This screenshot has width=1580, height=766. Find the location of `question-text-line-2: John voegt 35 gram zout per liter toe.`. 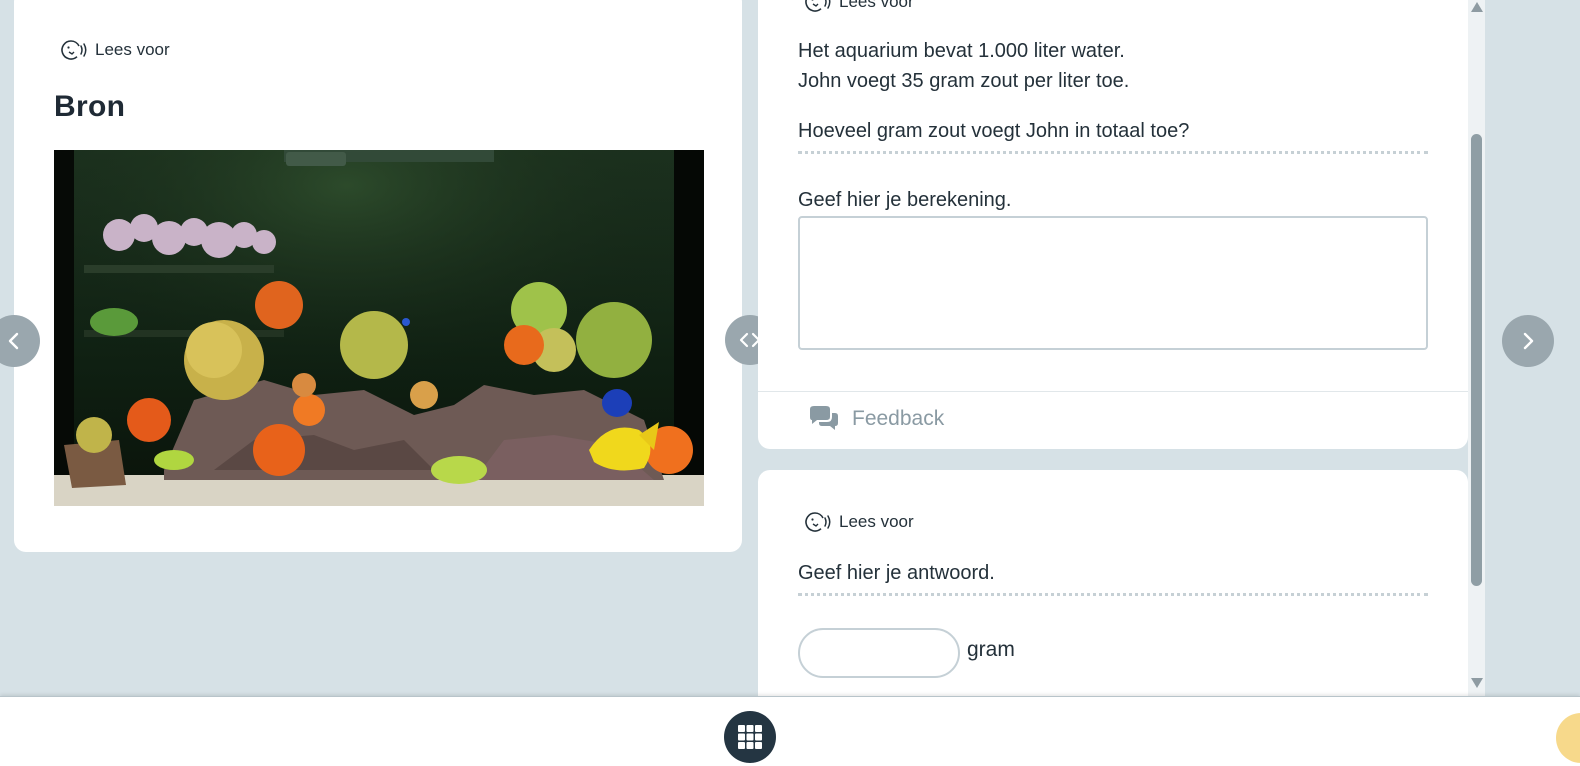

question-text-line-2: John voegt 35 gram zout per liter toe. is located at coordinates (964, 81).